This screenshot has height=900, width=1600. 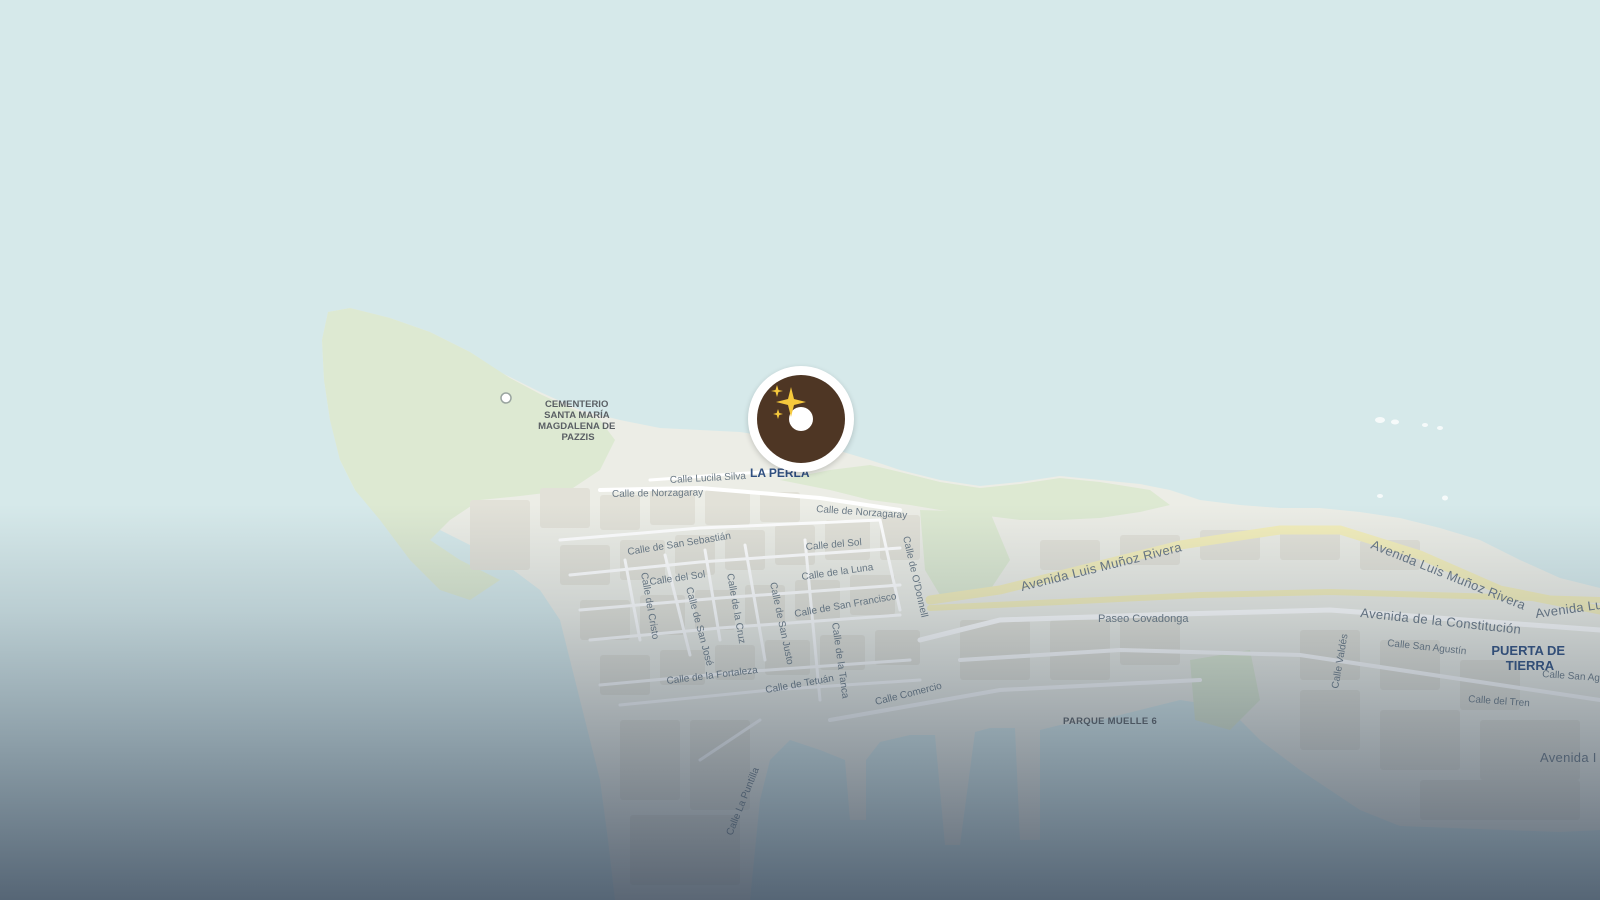 I want to click on donut-place-marker, so click(x=801, y=419).